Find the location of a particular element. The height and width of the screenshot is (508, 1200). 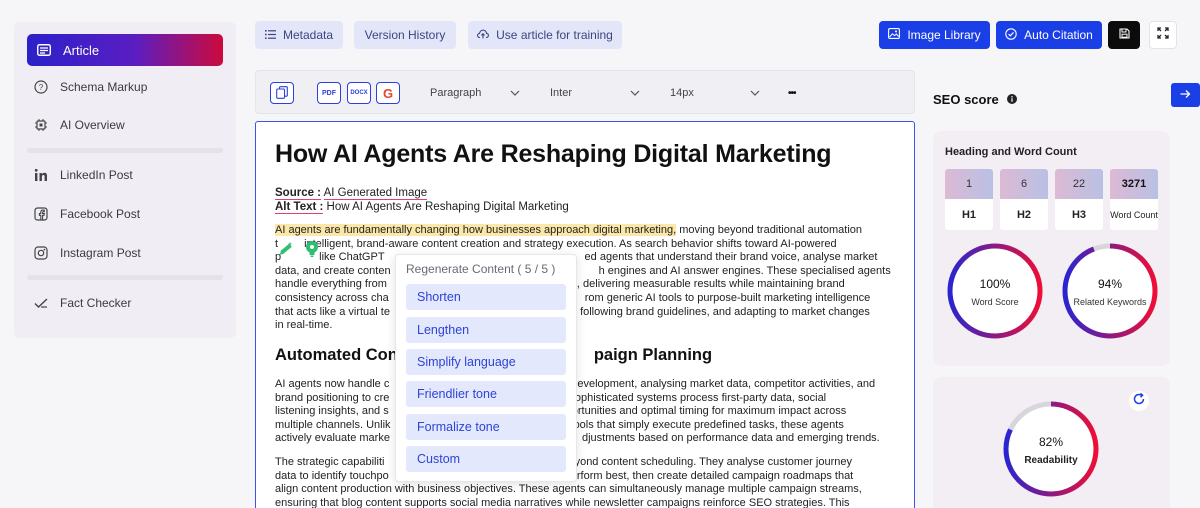

seo-score-title: SEO score is located at coordinates (975, 99).